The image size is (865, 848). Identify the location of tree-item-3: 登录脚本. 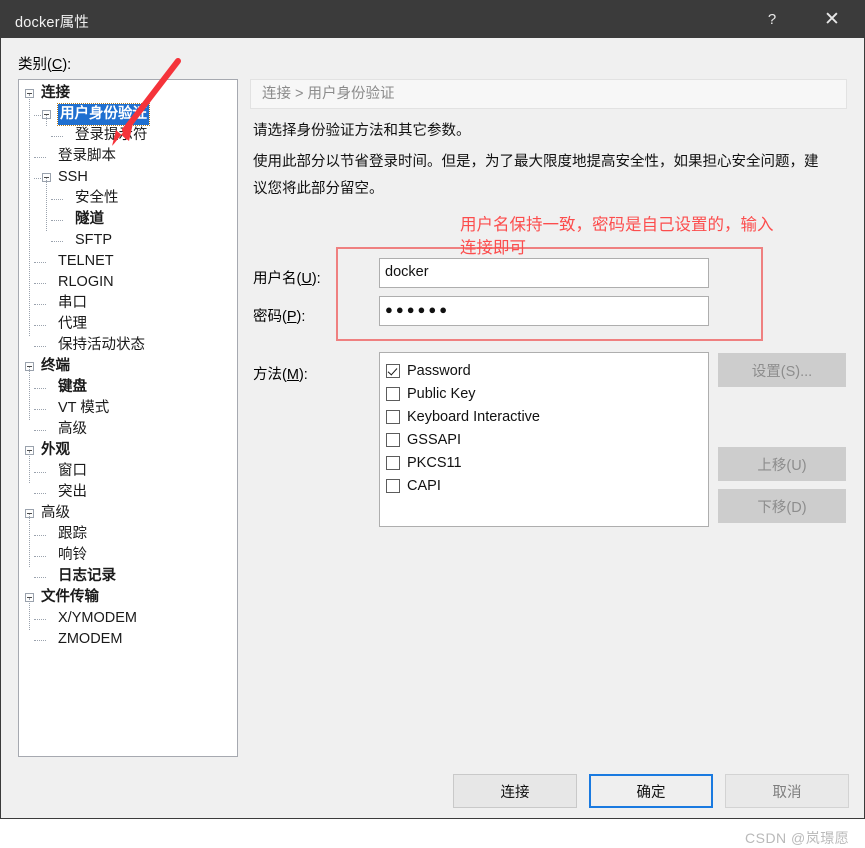
(128, 156).